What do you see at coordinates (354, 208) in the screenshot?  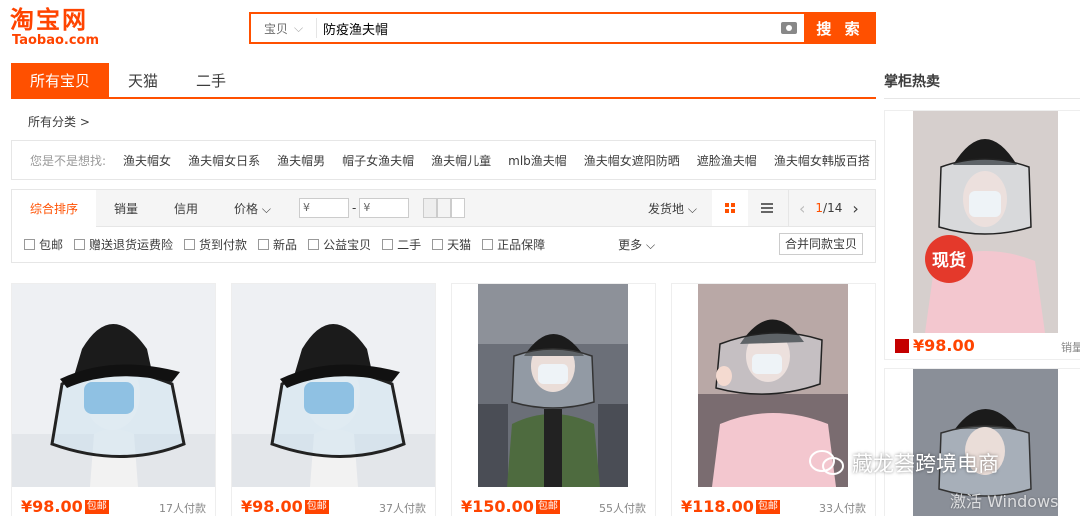 I see `price-dash: -` at bounding box center [354, 208].